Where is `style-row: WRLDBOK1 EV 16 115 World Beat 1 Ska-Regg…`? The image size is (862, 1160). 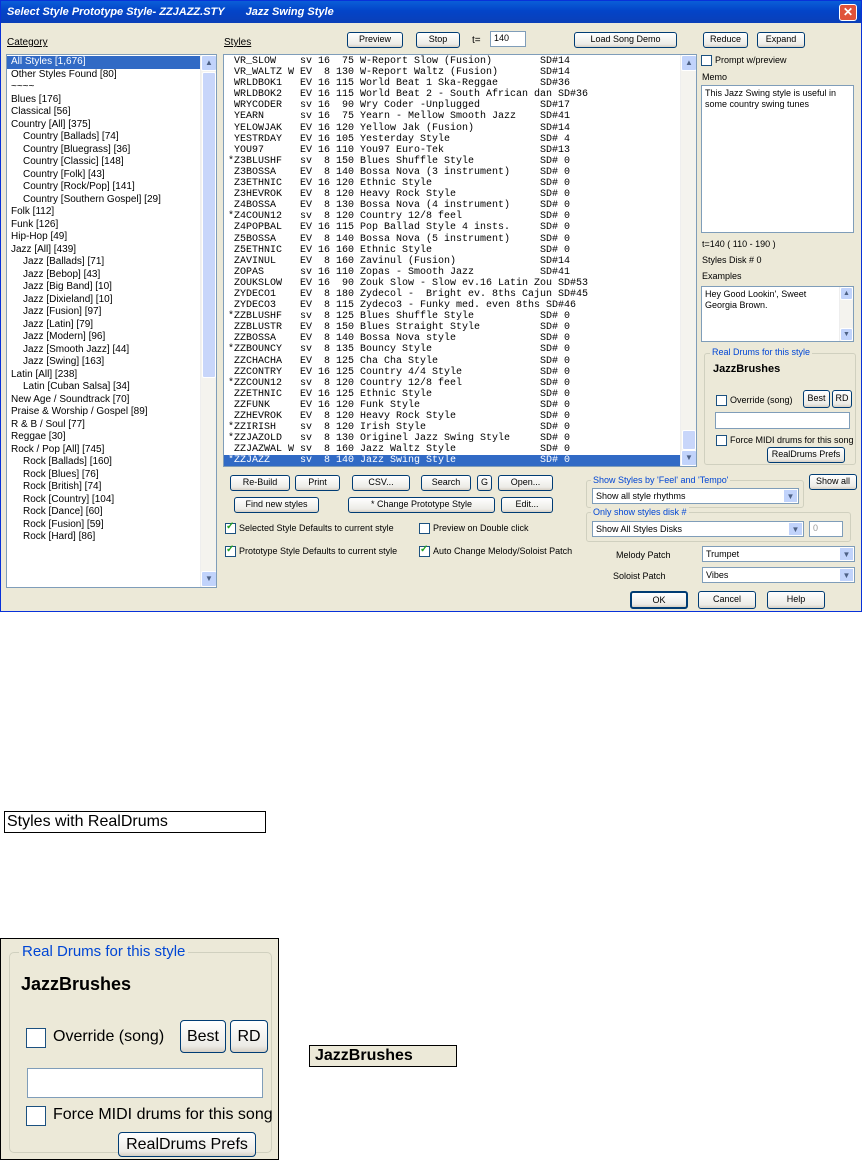
style-row: WRLDBOK1 EV 16 115 World Beat 1 Ska-Regg… is located at coordinates (460, 83).